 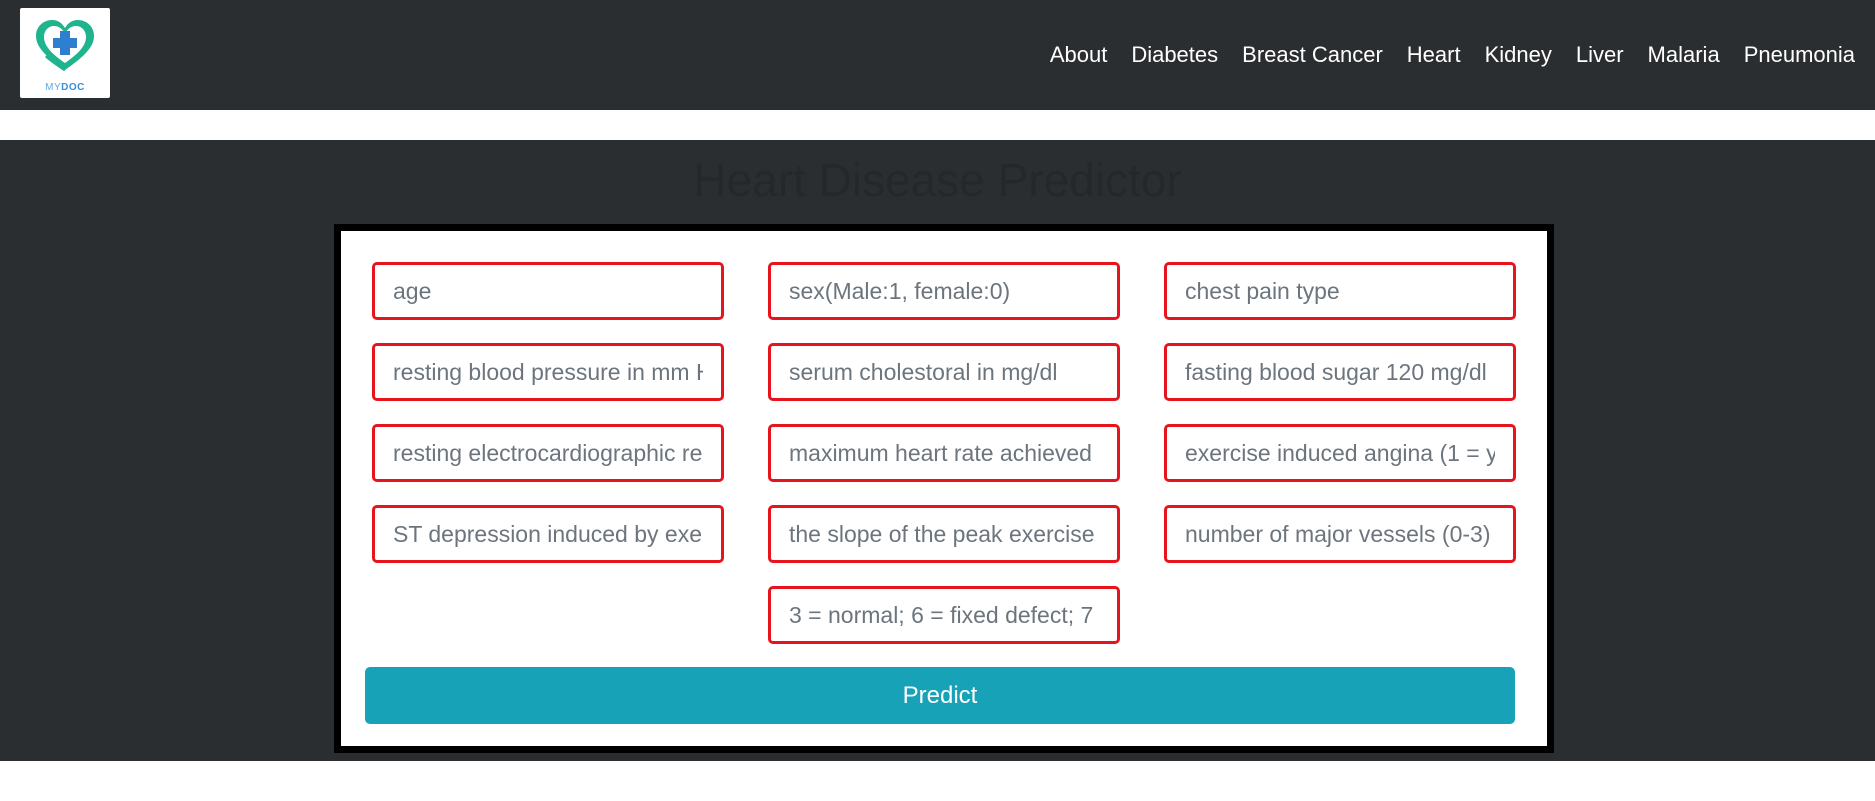 What do you see at coordinates (548, 453) in the screenshot?
I see `resting-ecg-field` at bounding box center [548, 453].